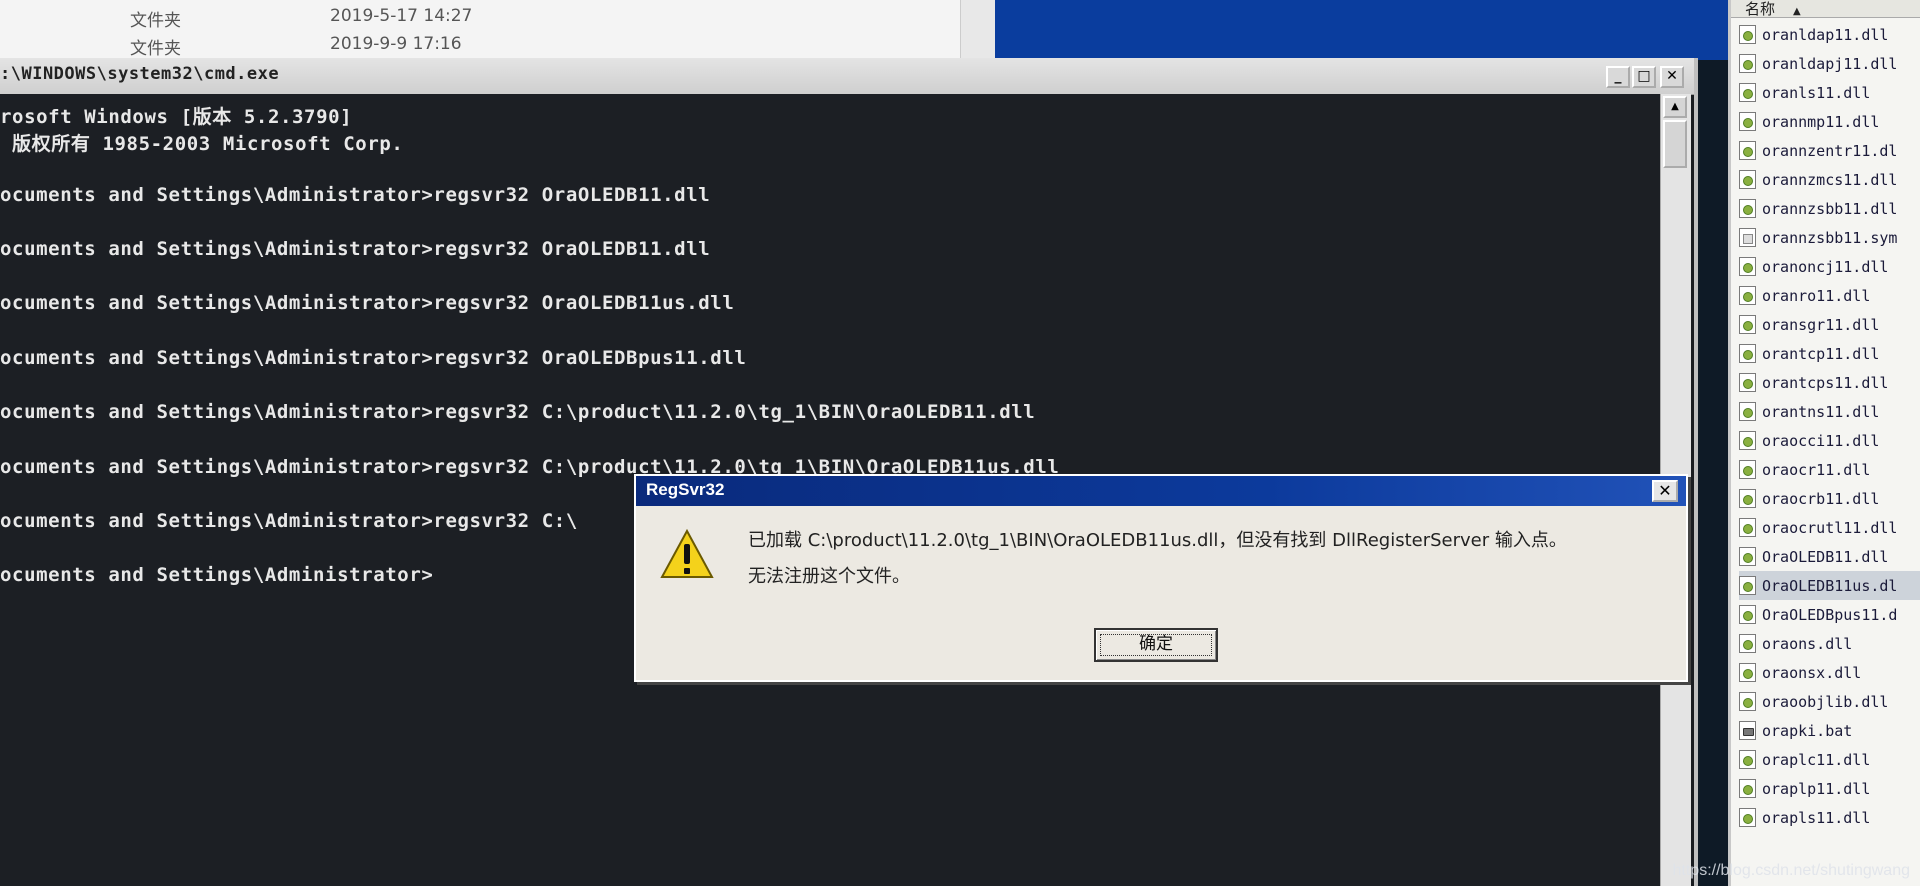  Describe the element at coordinates (1362, 30) in the screenshot. I see `desktop-background` at that location.